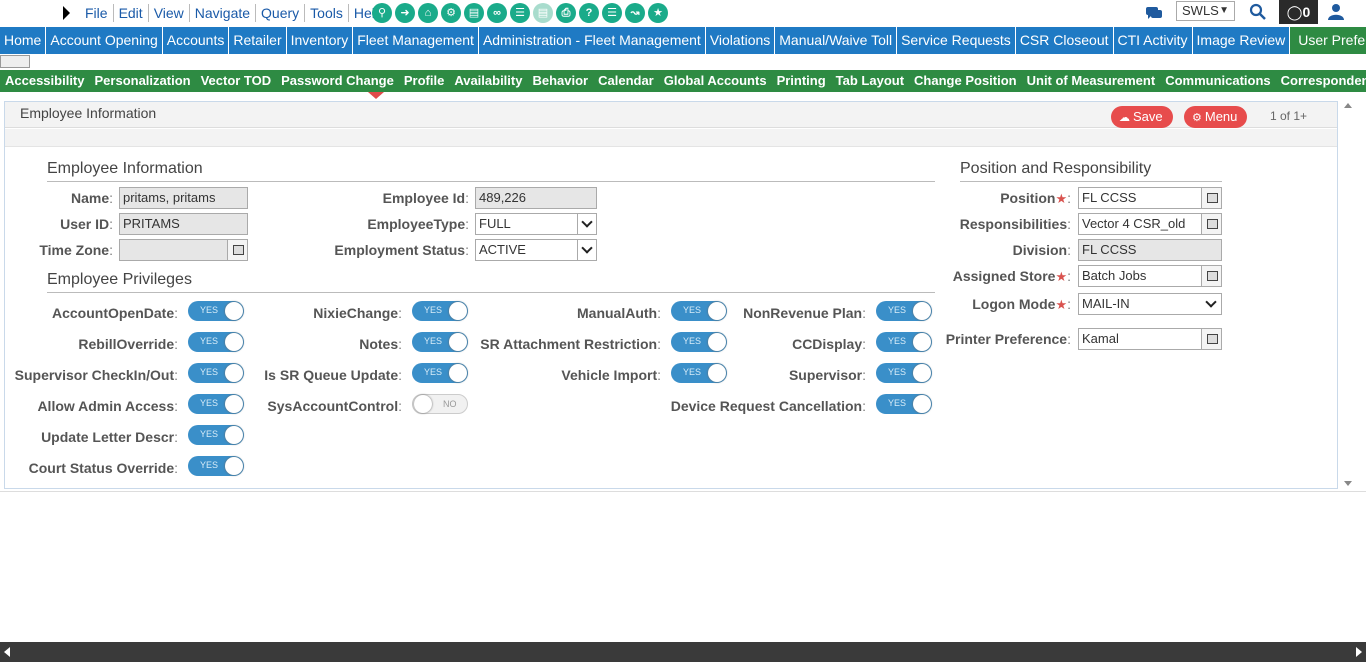 The image size is (1366, 662). What do you see at coordinates (440, 404) in the screenshot?
I see `toggle-sys-account-control: NO` at bounding box center [440, 404].